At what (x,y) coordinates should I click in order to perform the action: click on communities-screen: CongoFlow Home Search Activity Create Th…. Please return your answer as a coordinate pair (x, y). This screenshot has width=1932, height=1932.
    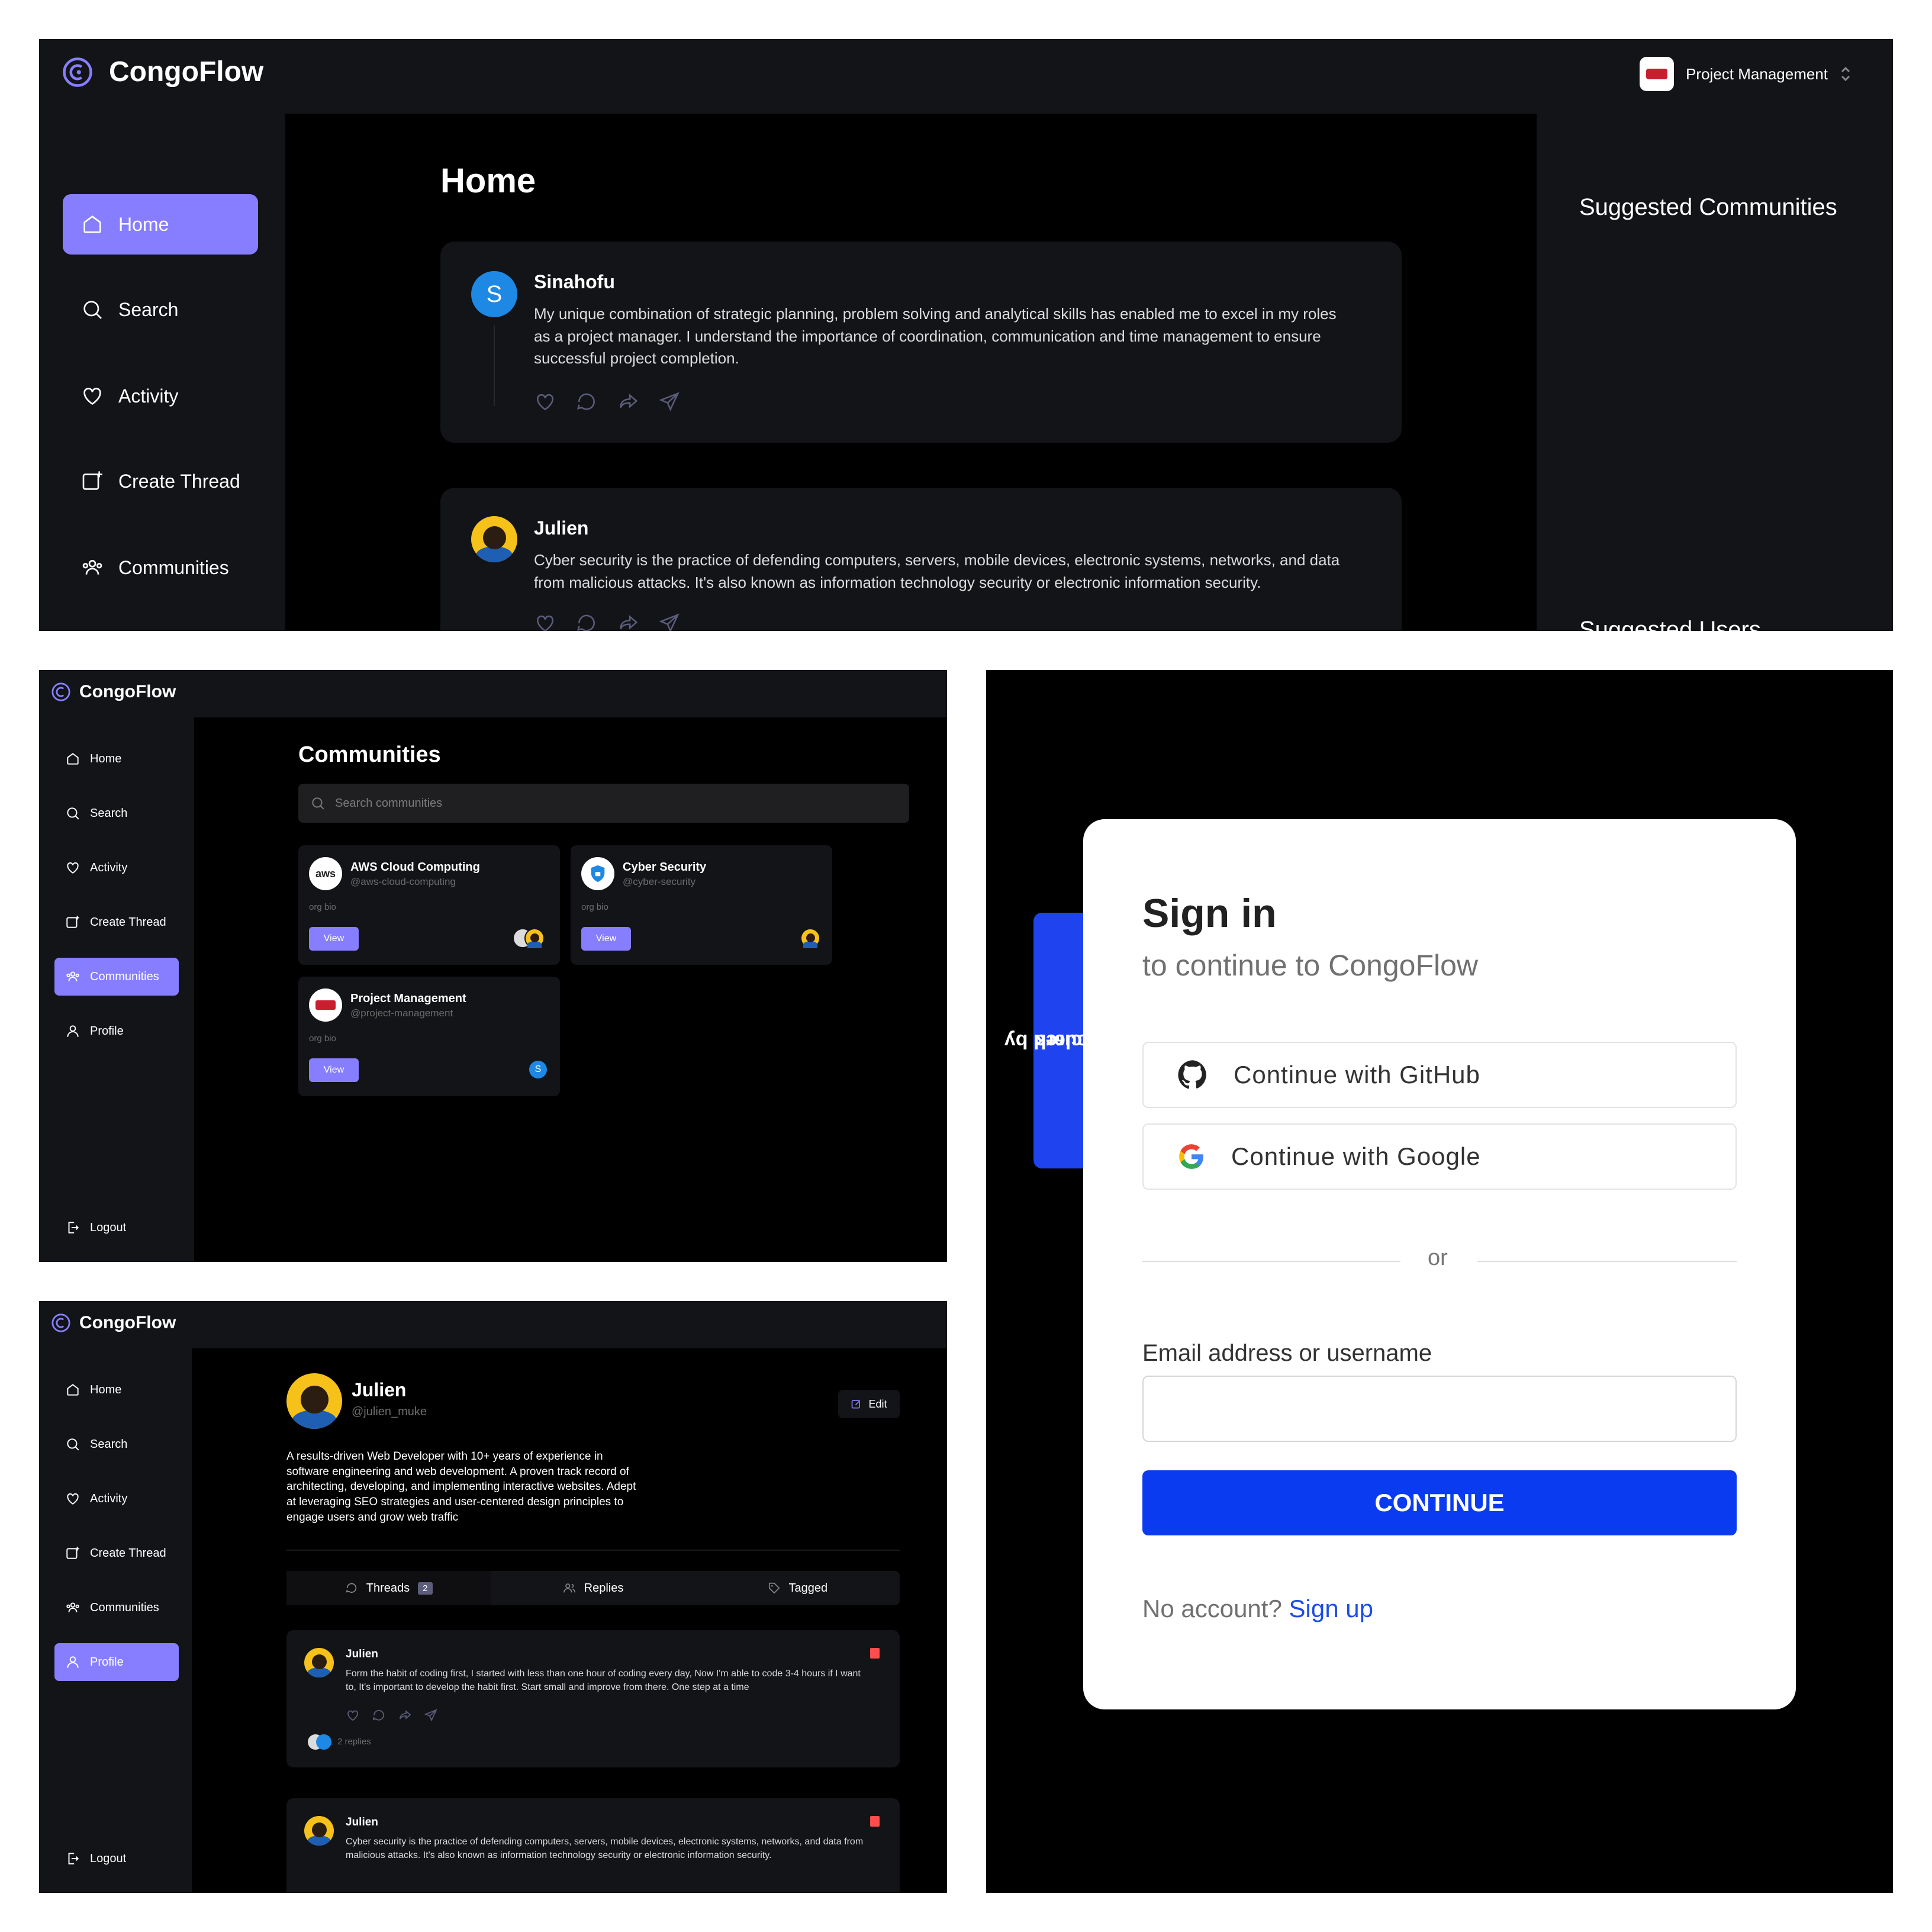
    Looking at the image, I should click on (493, 966).